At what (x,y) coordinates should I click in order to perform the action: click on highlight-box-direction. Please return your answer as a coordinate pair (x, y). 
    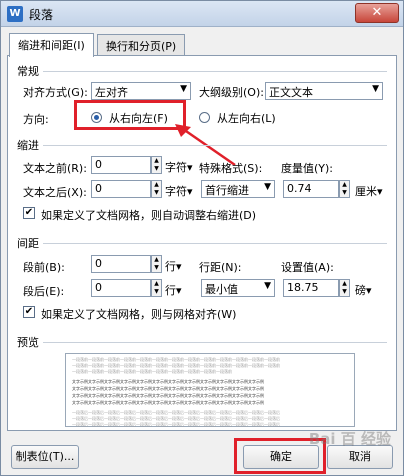
    Looking at the image, I should click on (130, 115).